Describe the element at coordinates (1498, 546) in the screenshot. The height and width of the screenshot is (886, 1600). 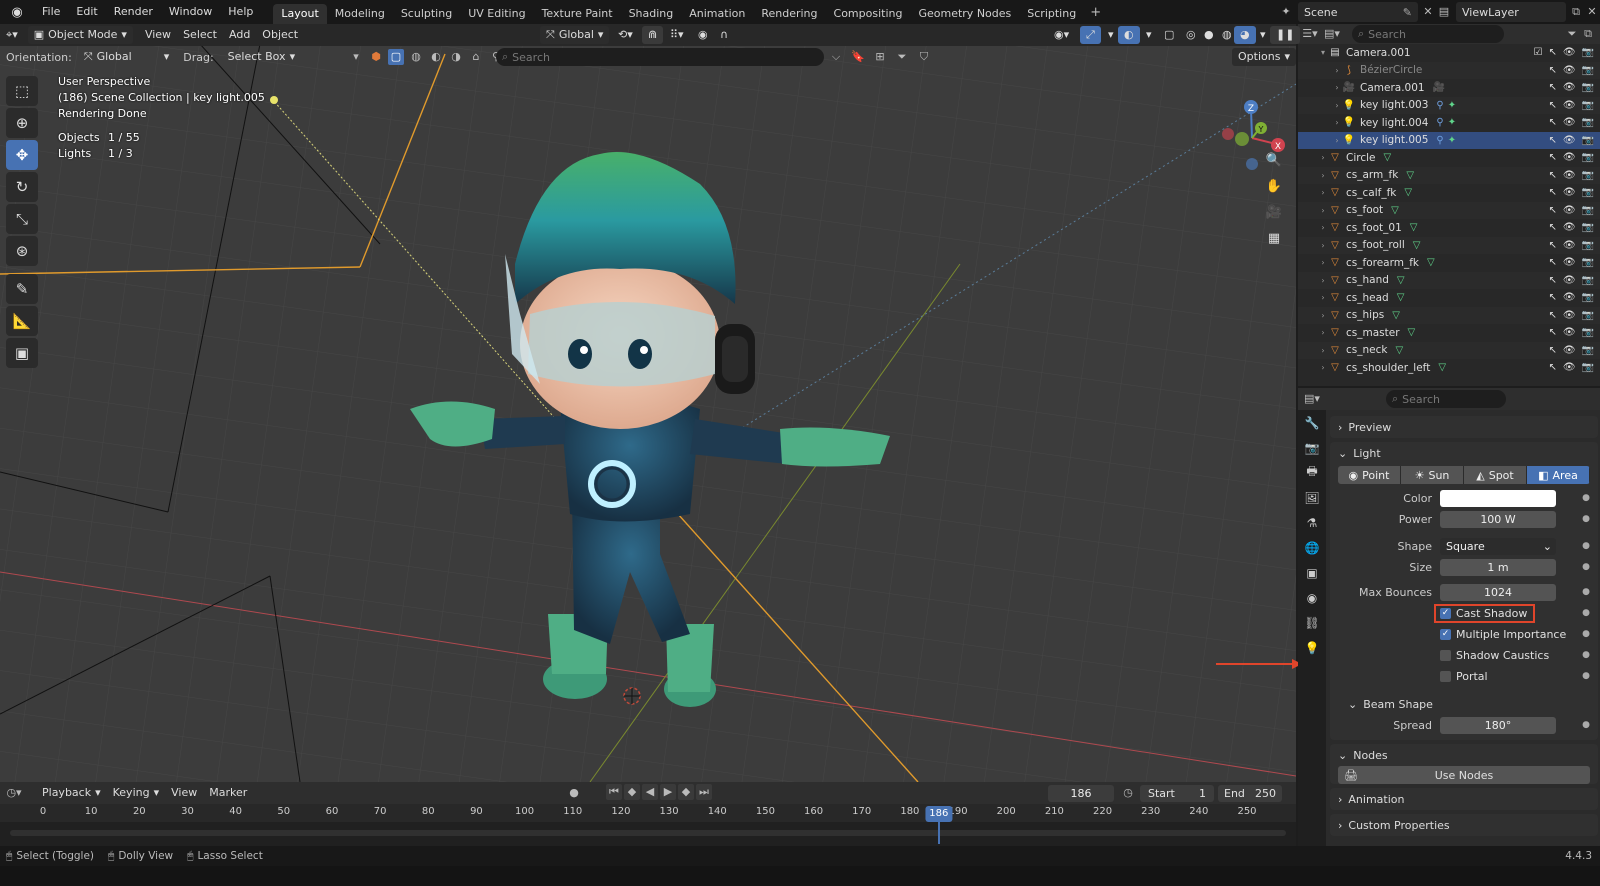
I see `shape-dropdown: Square ⌄` at that location.